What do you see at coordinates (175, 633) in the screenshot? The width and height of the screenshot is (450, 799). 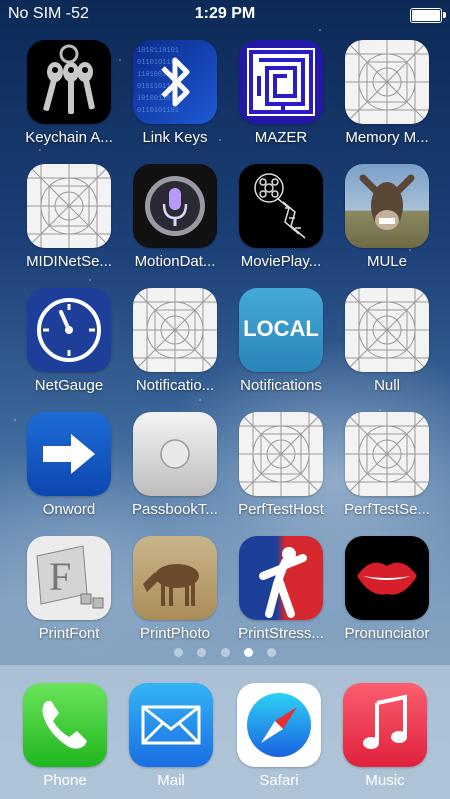 I see `app-label: PrintPhoto` at bounding box center [175, 633].